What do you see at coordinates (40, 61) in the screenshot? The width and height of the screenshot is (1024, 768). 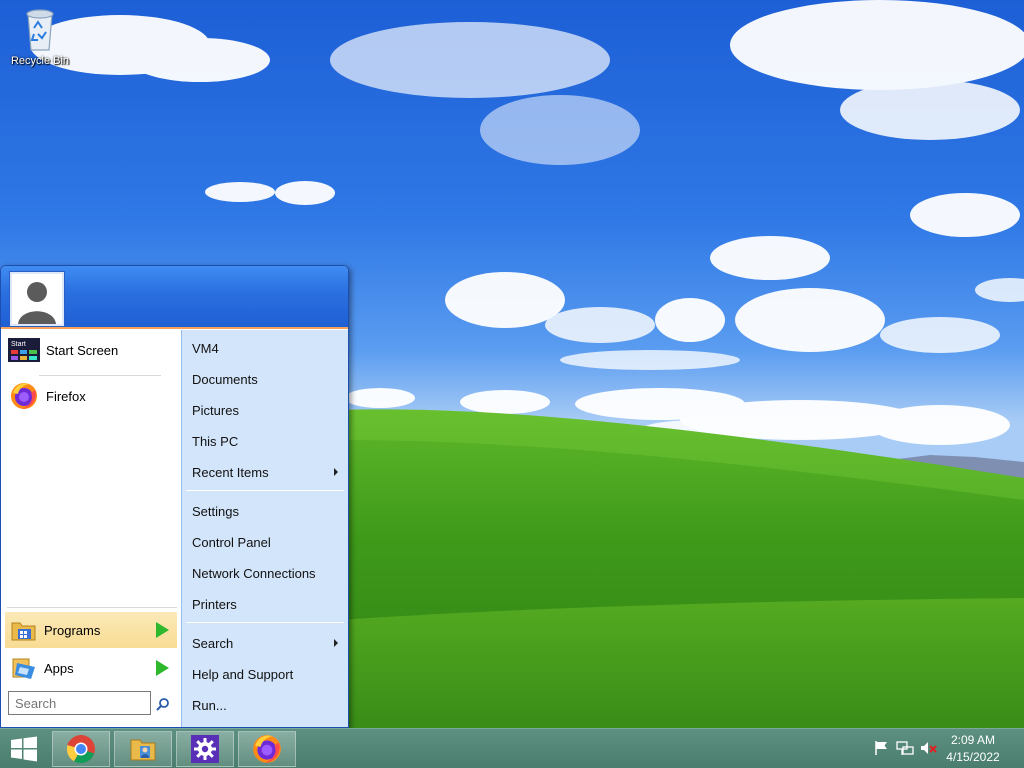 I see `desktop-icon-label: Recycle Bin` at bounding box center [40, 61].